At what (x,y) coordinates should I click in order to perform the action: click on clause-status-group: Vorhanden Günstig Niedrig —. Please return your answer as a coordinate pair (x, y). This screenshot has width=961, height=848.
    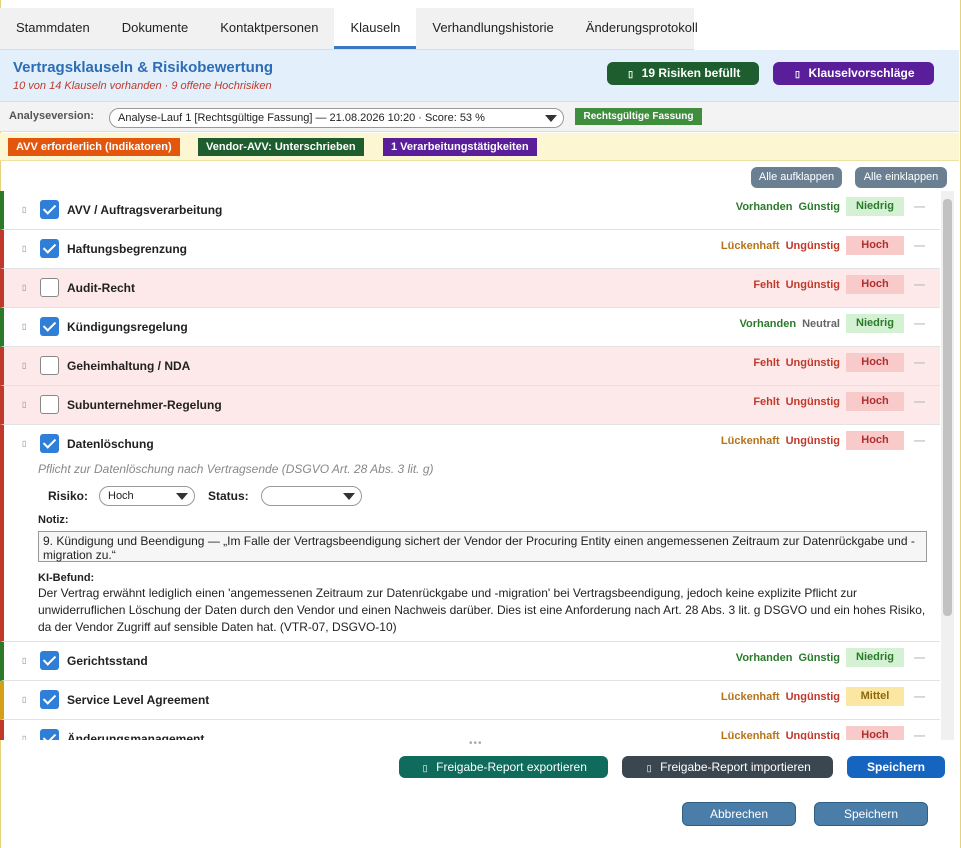
    Looking at the image, I should click on (831, 206).